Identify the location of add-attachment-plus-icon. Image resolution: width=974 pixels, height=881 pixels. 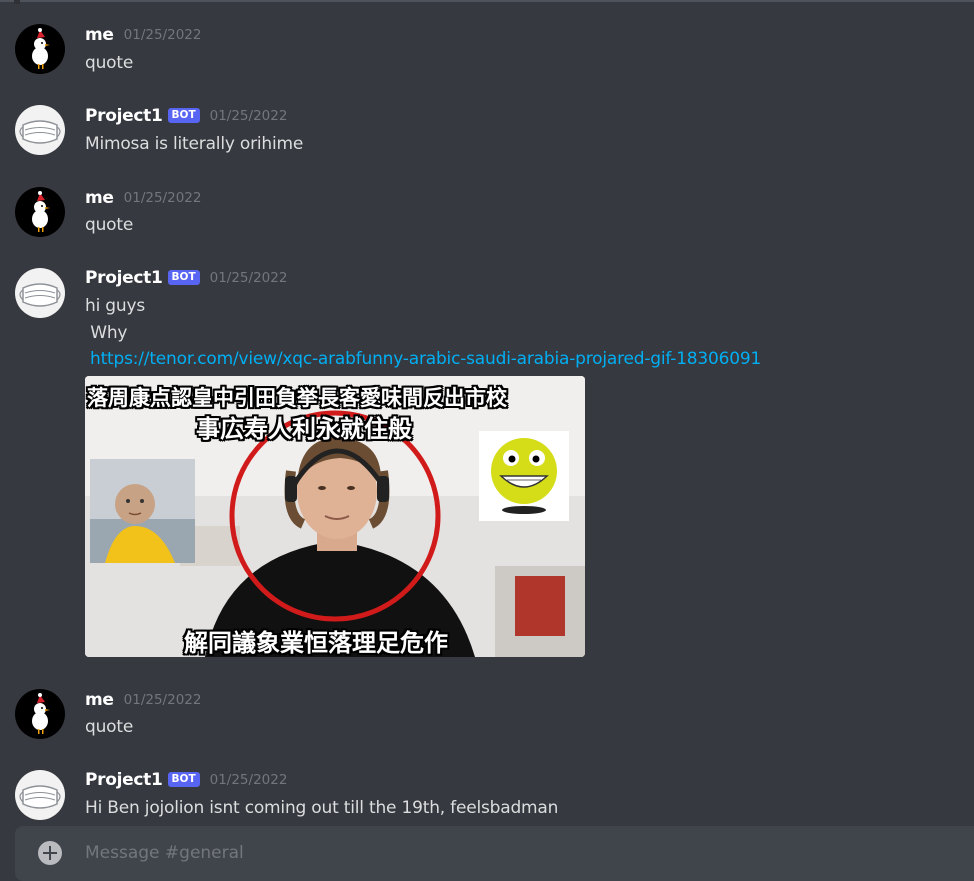
(50, 853).